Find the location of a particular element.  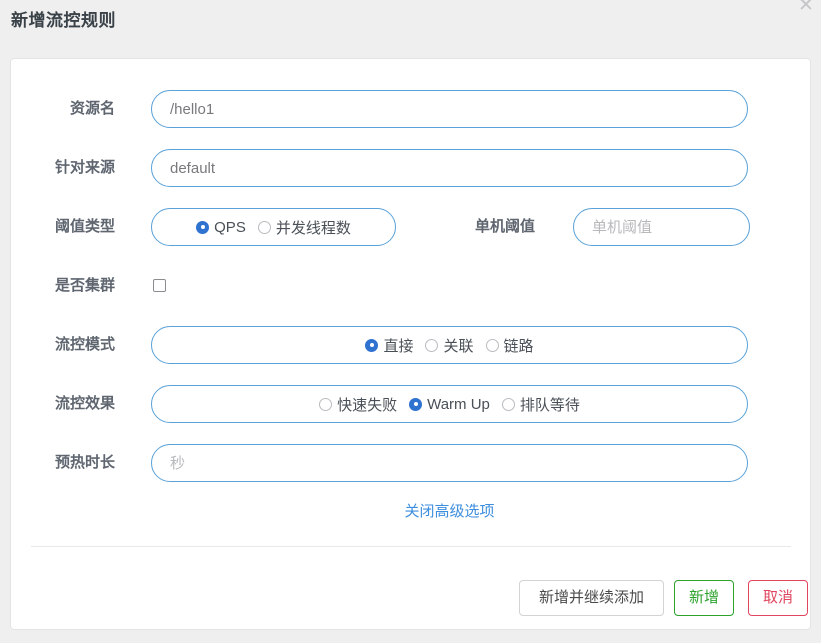

form-row-cluster: 是否集群 is located at coordinates (410, 285).